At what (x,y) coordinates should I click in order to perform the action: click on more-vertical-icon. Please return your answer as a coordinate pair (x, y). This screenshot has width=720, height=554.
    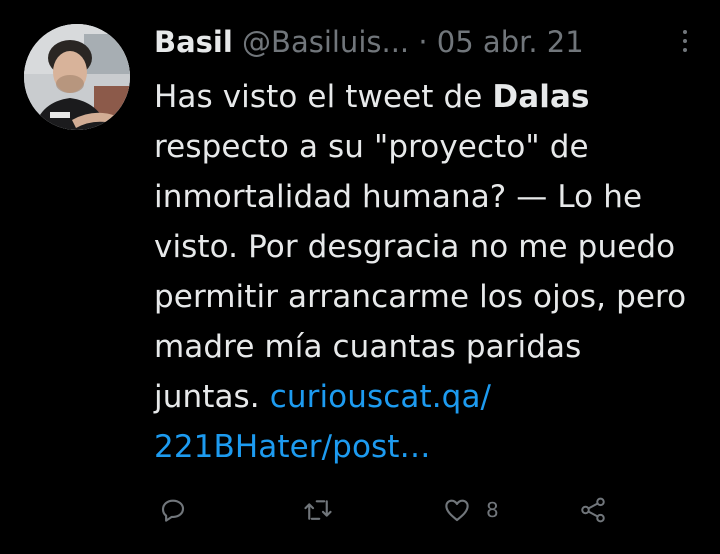
    Looking at the image, I should click on (685, 43).